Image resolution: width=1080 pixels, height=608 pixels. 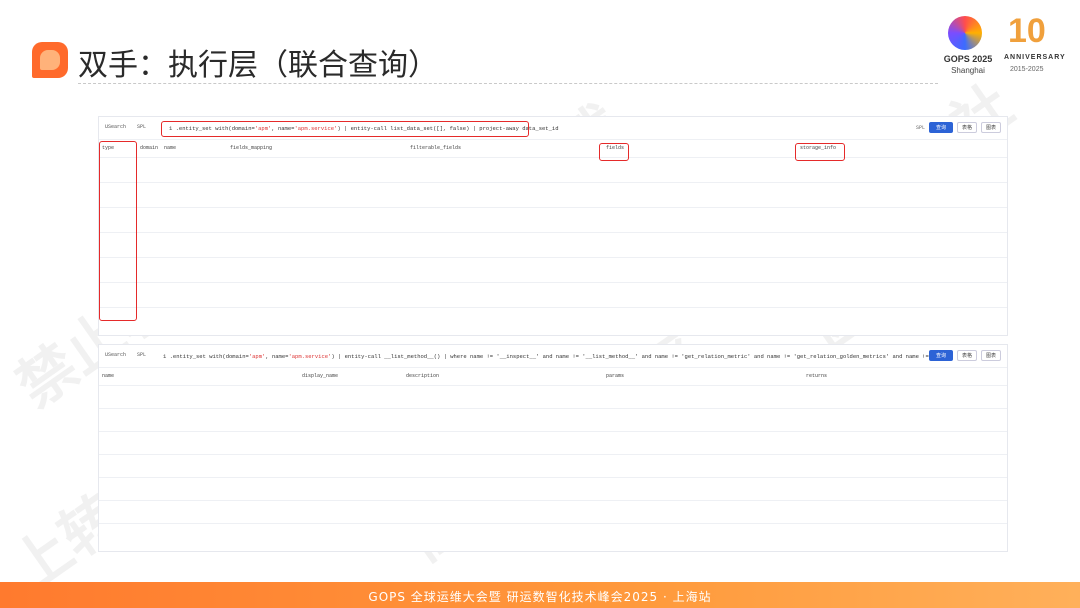 I want to click on anniversary-text: ANNIVERSARY, so click(x=1035, y=57).